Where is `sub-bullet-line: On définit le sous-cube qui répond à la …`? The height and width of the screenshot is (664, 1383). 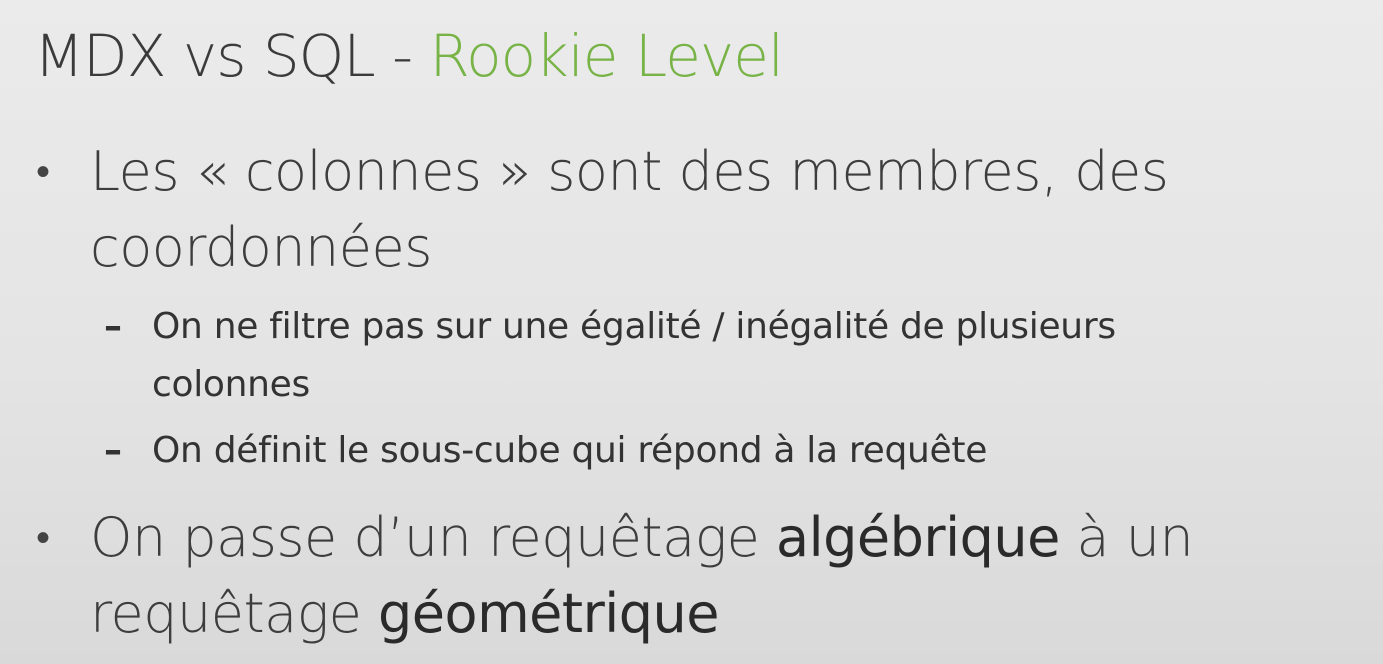
sub-bullet-line: On définit le sous-cube qui répond à la … is located at coordinates (570, 450).